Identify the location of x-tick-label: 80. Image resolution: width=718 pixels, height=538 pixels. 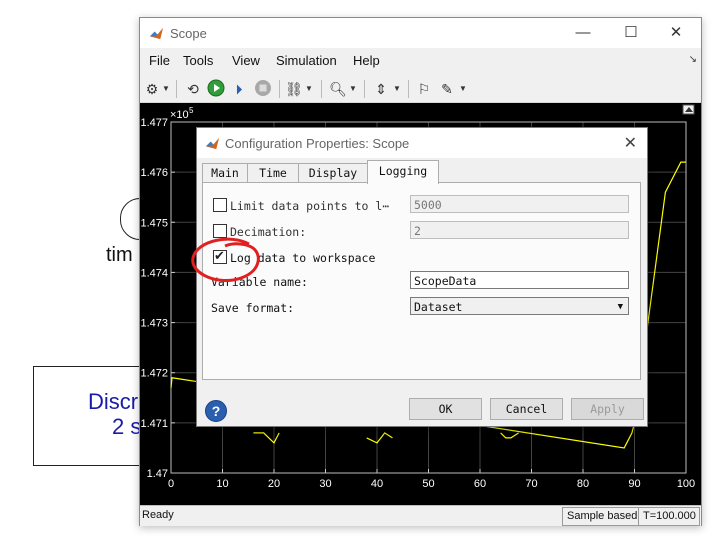
(583, 484).